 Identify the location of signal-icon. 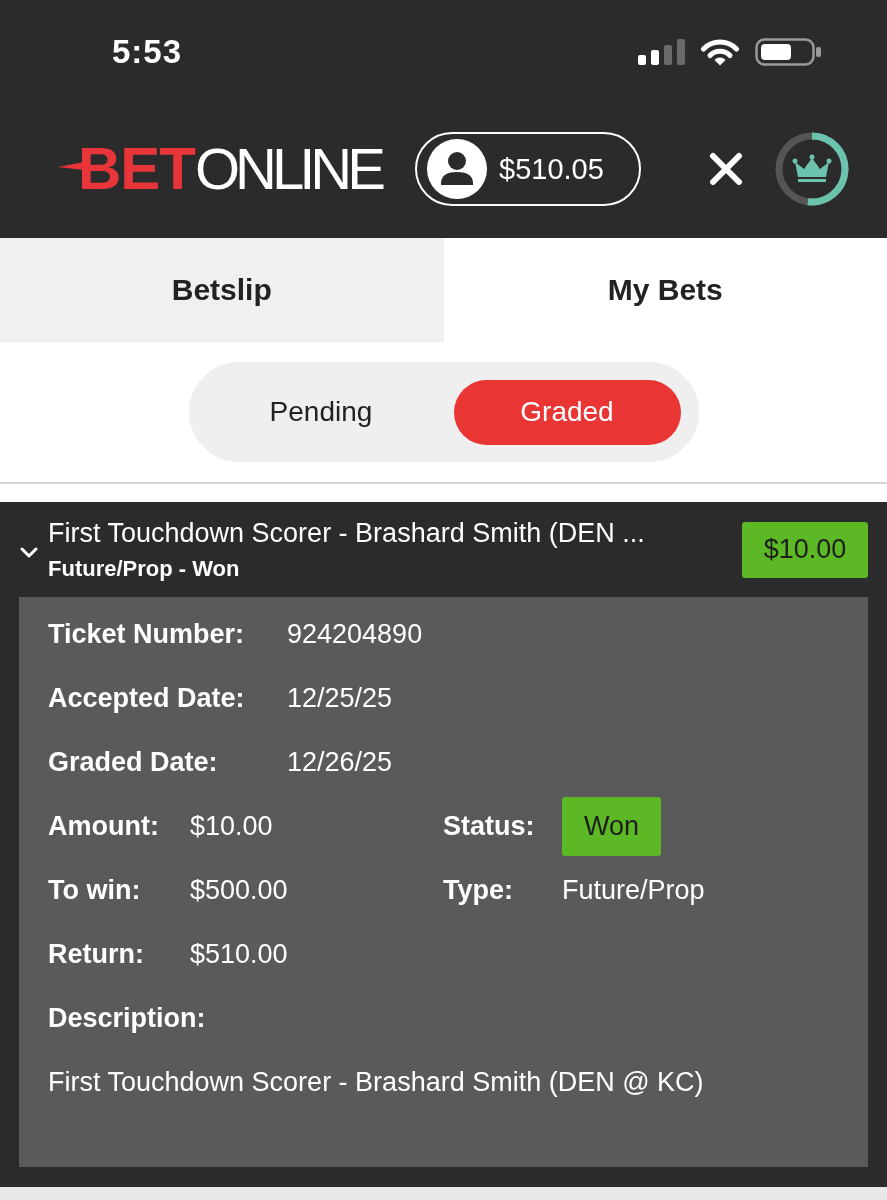
(661, 52).